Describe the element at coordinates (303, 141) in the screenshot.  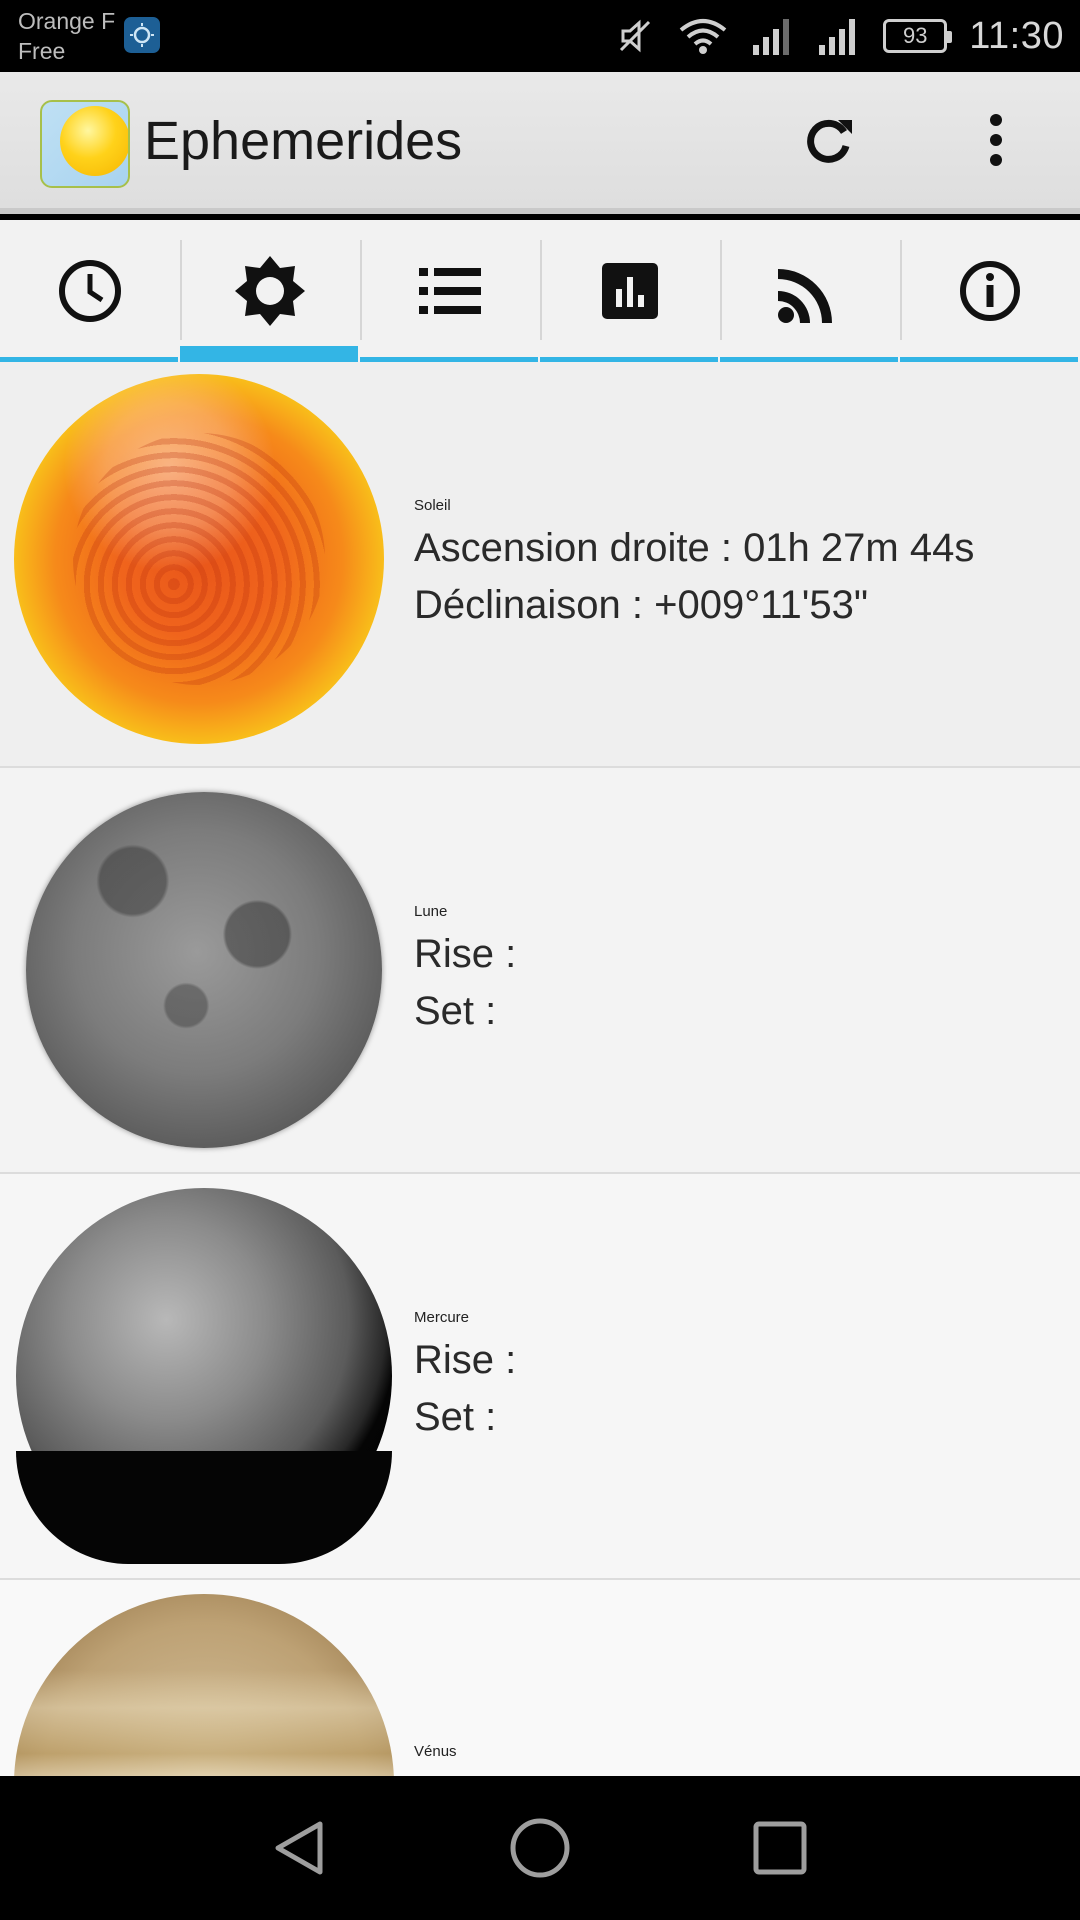
I see `app-title: Ephemerides` at that location.